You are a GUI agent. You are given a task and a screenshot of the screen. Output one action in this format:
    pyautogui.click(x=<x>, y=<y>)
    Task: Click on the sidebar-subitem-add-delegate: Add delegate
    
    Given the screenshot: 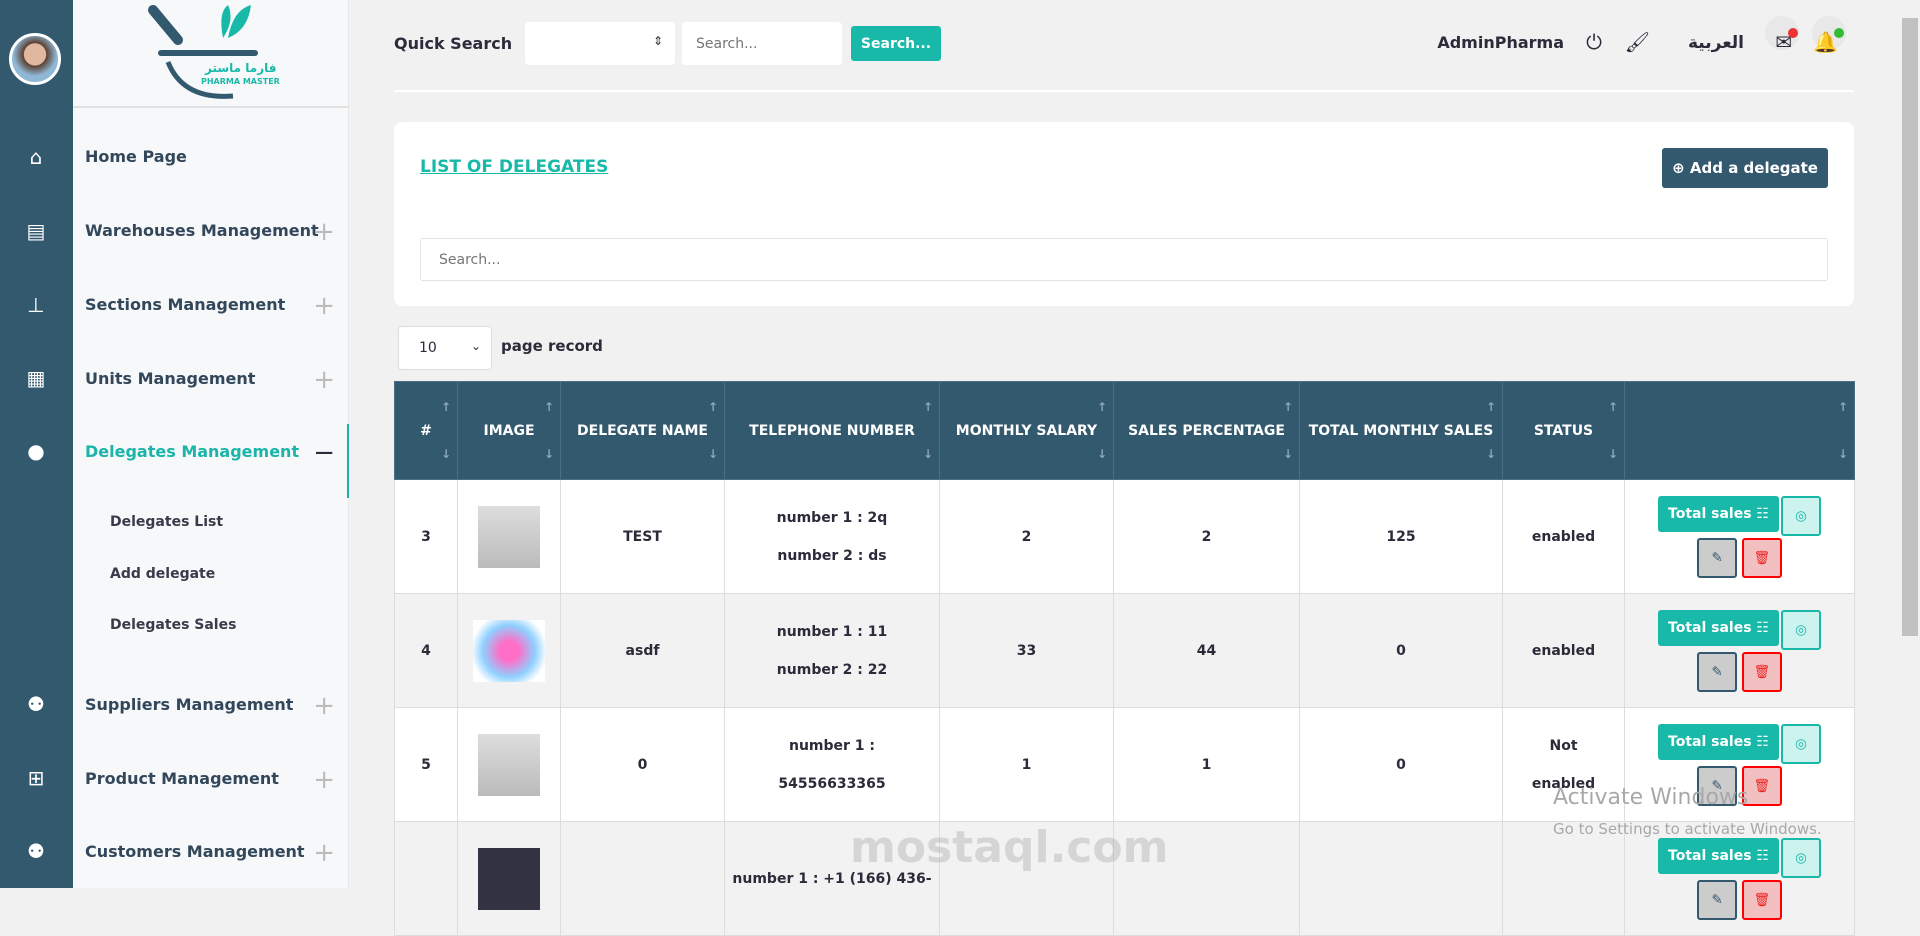 What is the action you would take?
    pyautogui.click(x=162, y=574)
    